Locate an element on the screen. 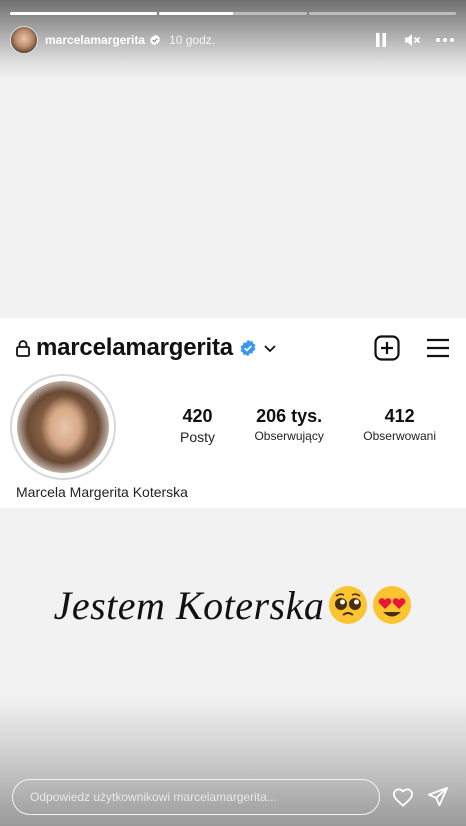 This screenshot has height=826, width=466. story-username: marcelamargerita is located at coordinates (95, 40).